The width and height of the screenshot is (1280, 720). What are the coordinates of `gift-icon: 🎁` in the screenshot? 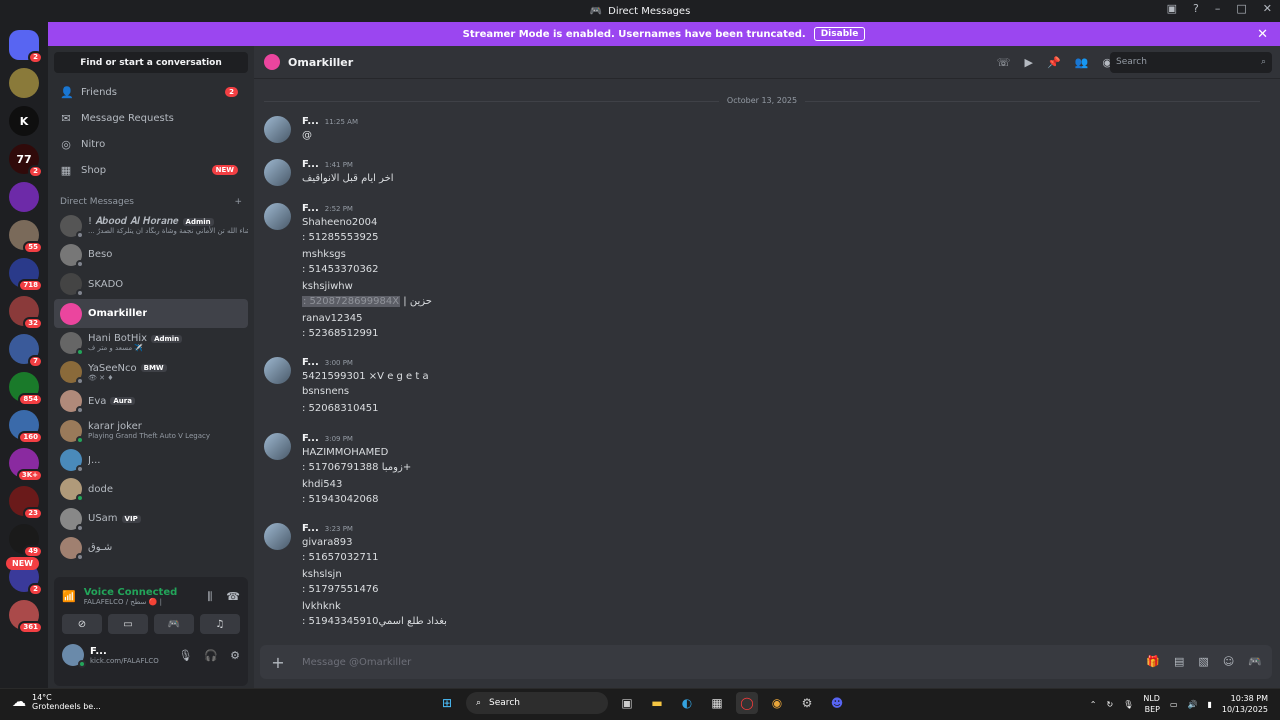 It's located at (1153, 661).